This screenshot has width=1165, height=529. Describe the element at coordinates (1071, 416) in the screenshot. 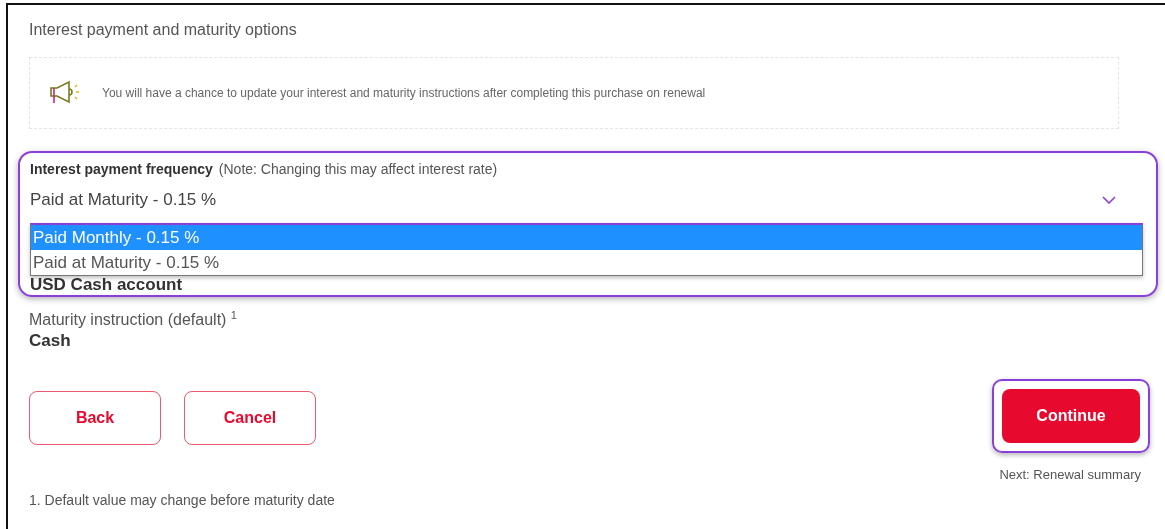

I see `continue-button: Continue` at that location.